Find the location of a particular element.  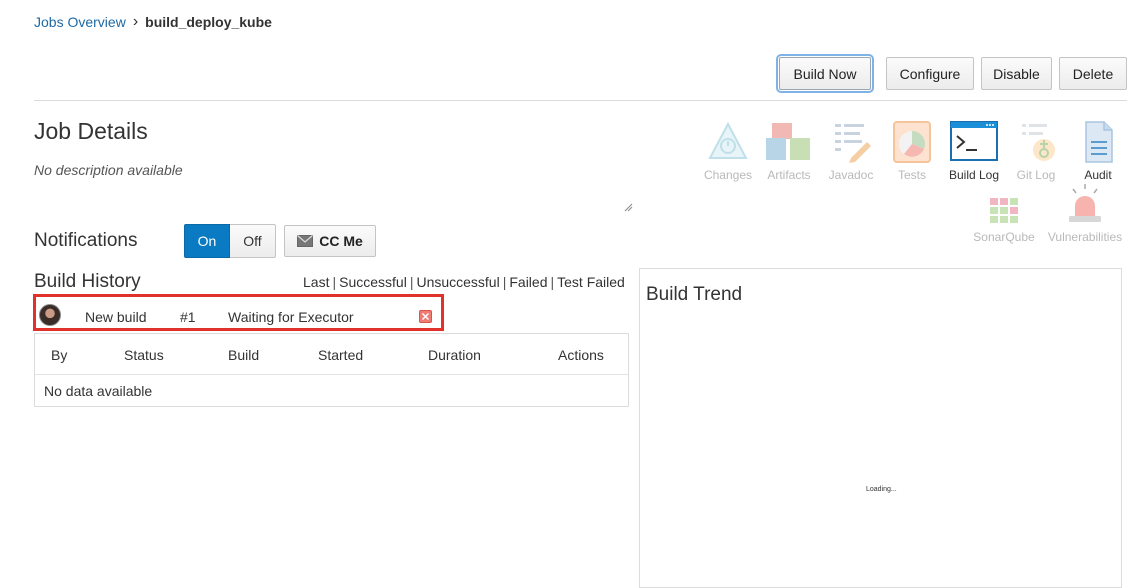

breadcrumb: Jobs Overview › build_deploy_kube is located at coordinates (153, 22).